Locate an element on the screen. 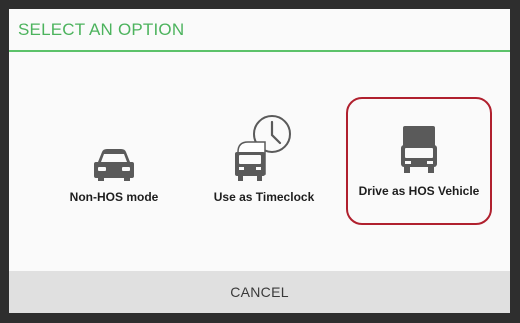 This screenshot has height=323, width=520. drive-as-hos-vehicle-option: Drive as HOS Vehicle is located at coordinates (419, 161).